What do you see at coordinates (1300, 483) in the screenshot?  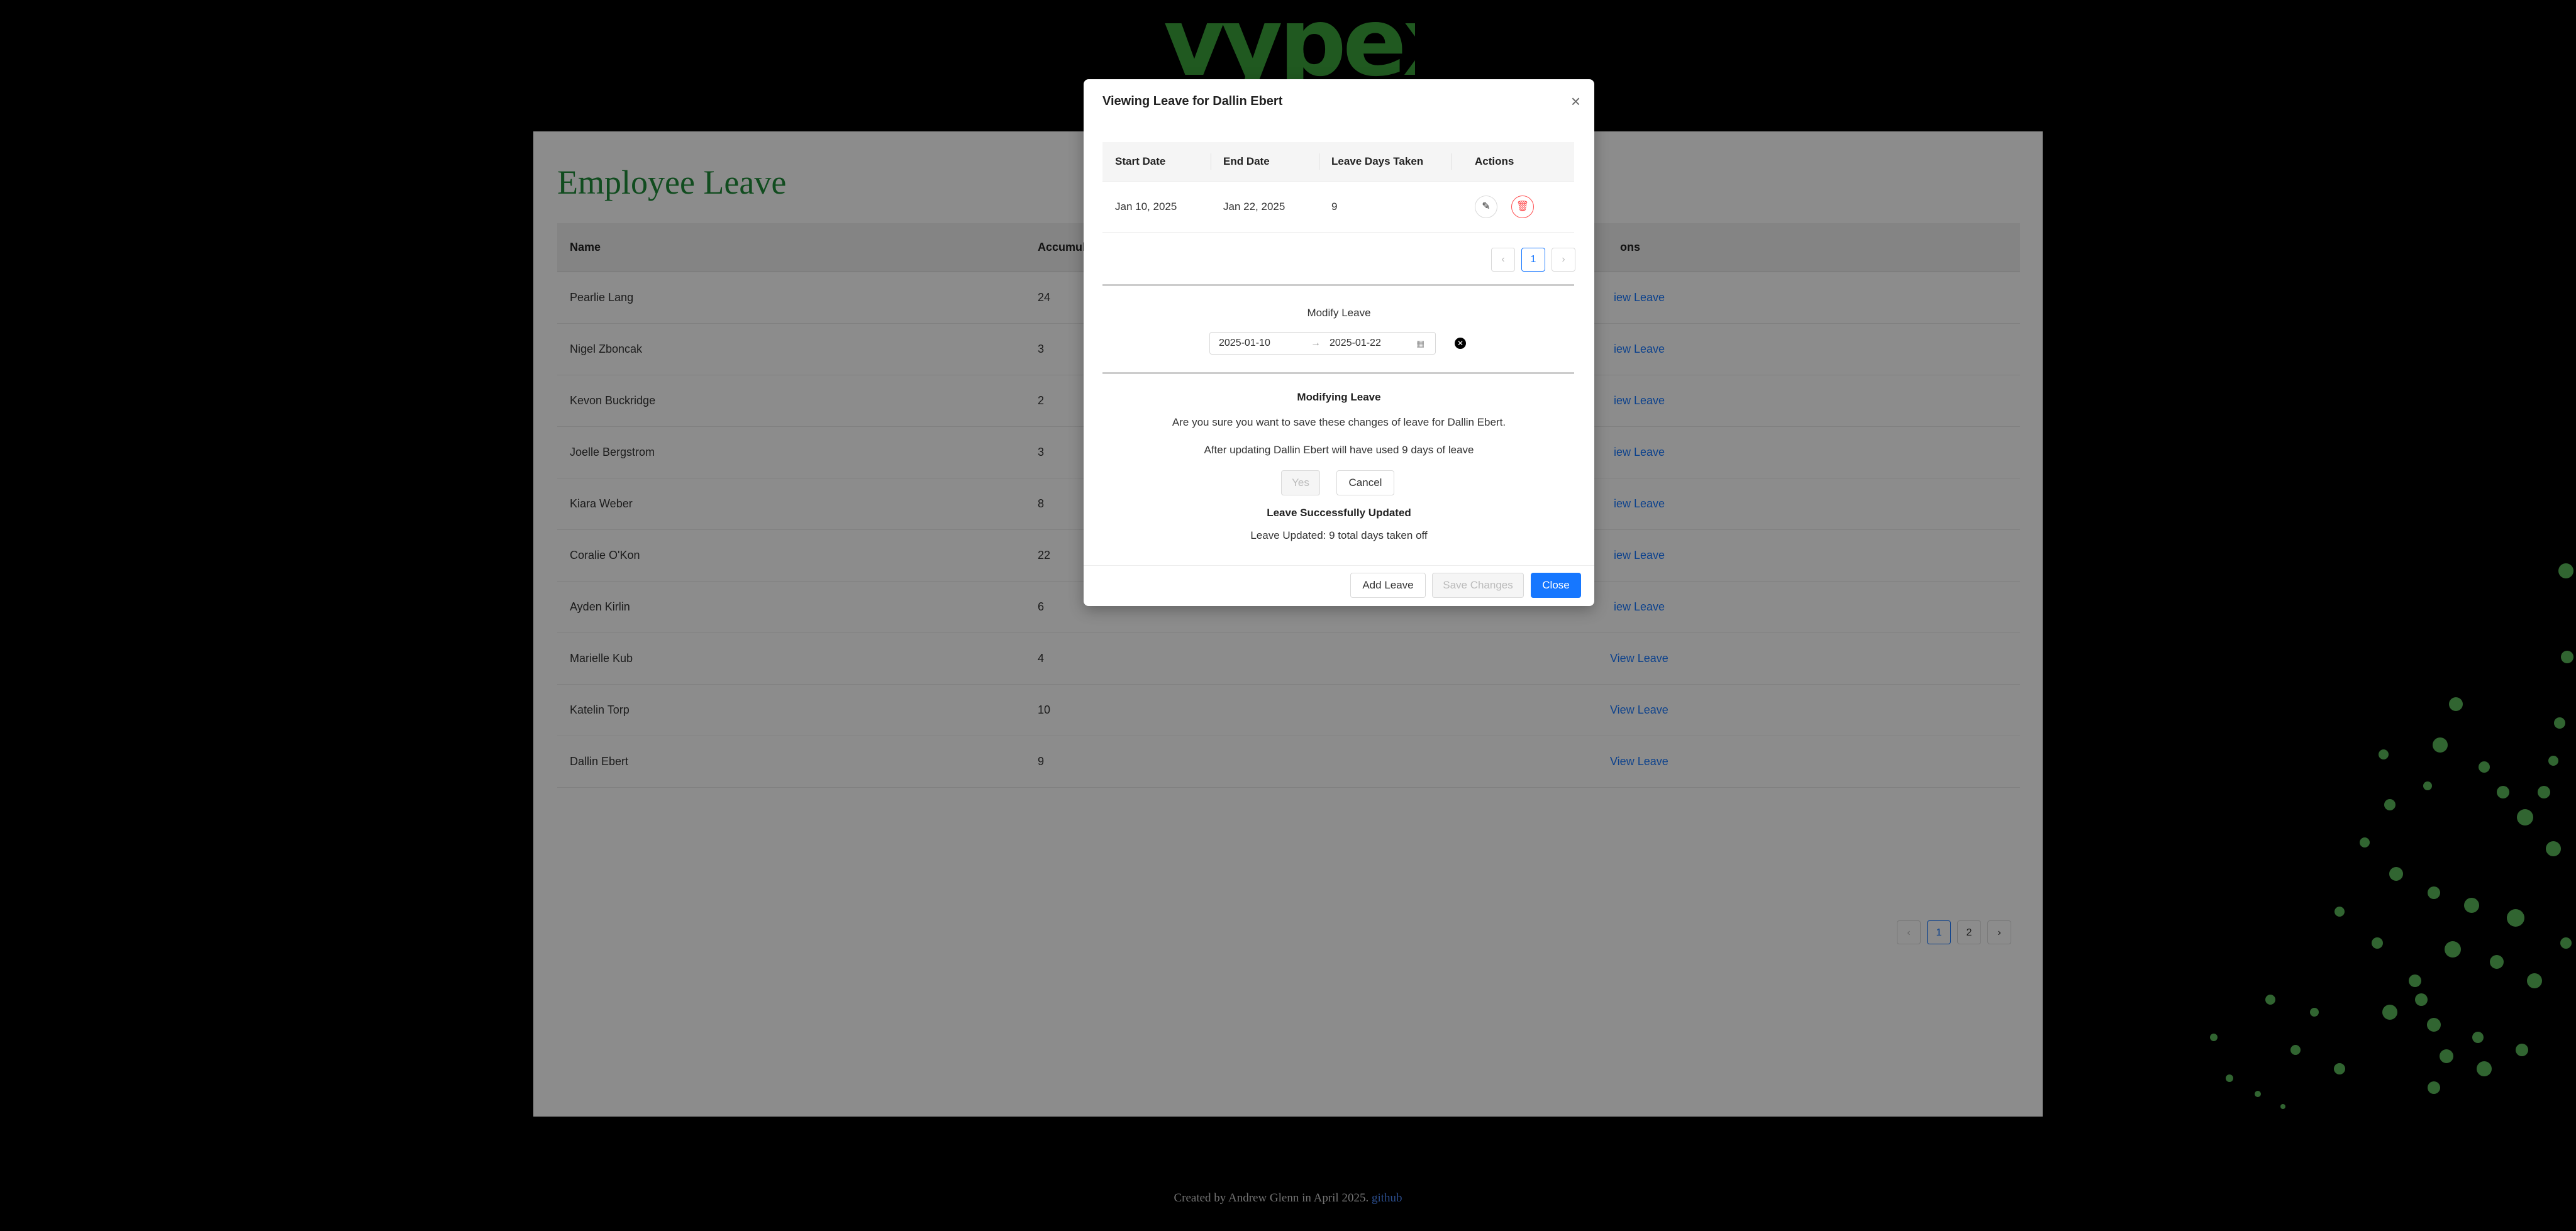 I see `yes-button: Yes` at bounding box center [1300, 483].